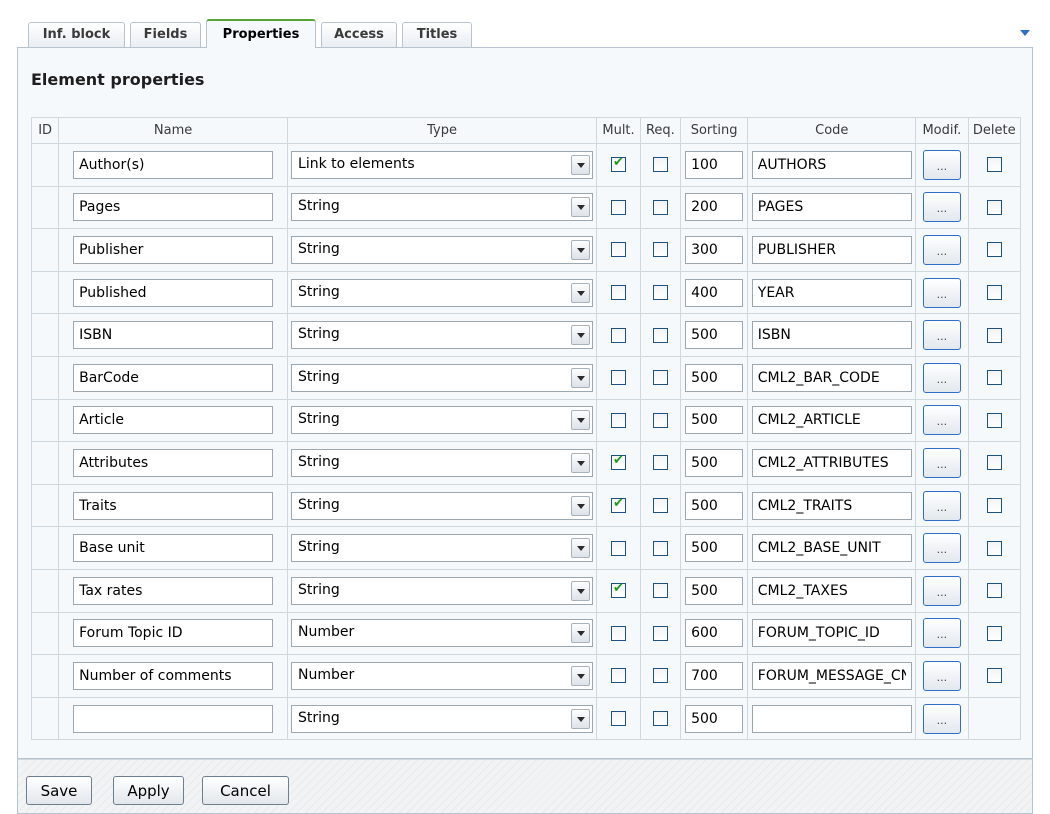 The height and width of the screenshot is (814, 1050). I want to click on tabs-menu-arrow-icon, so click(1025, 33).